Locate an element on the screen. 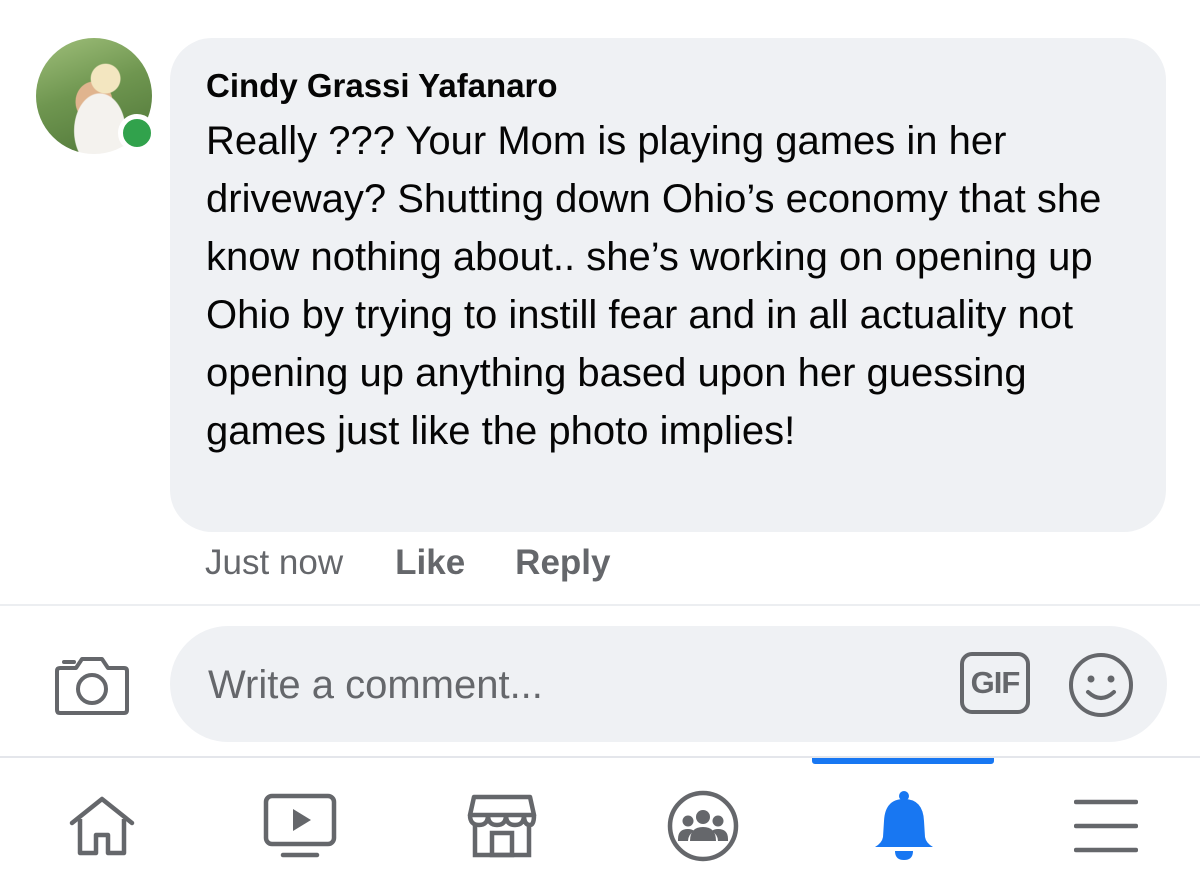 The width and height of the screenshot is (1200, 887). smile-icon is located at coordinates (1101, 685).